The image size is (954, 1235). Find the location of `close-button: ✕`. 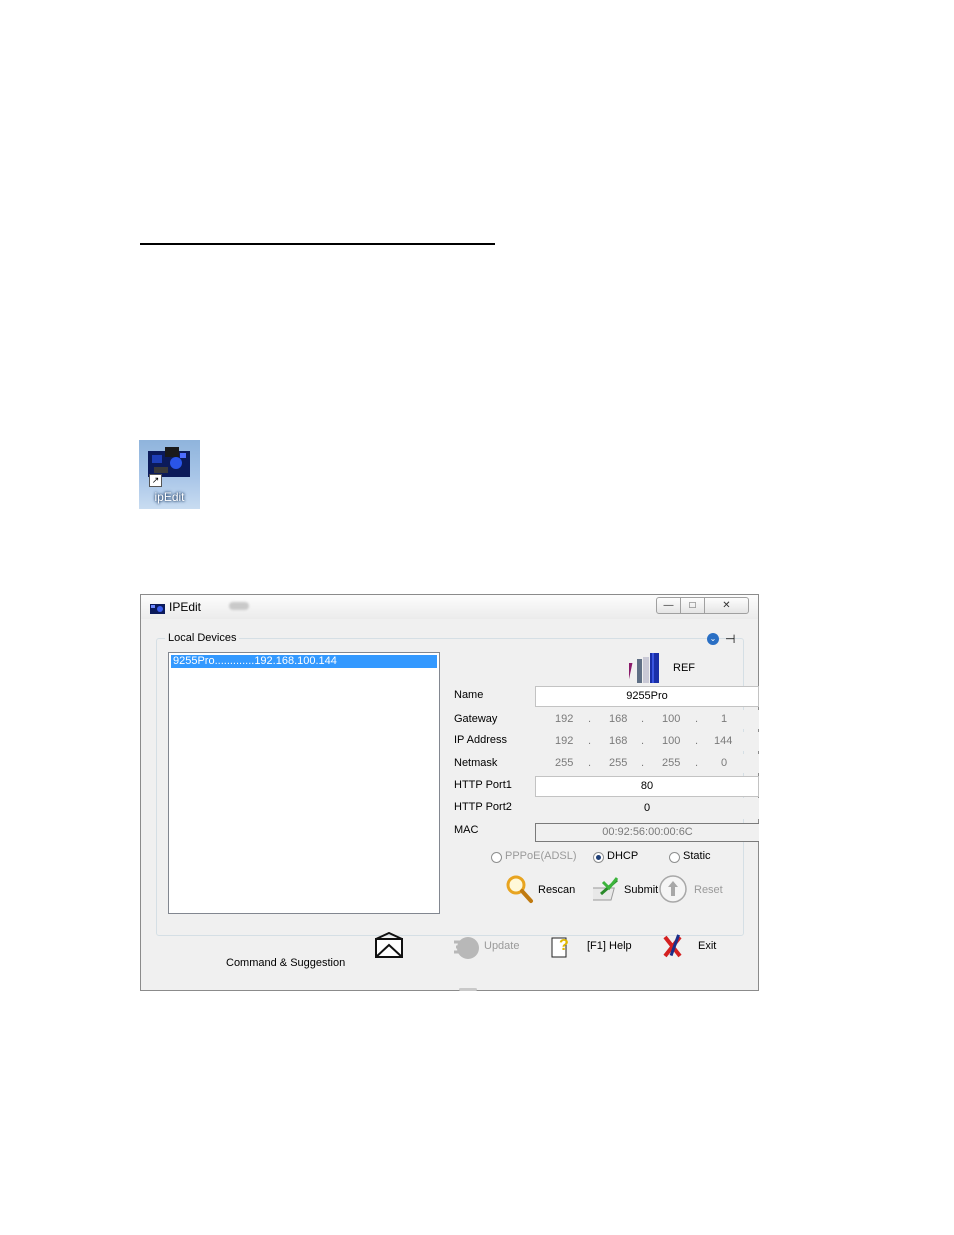

close-button: ✕ is located at coordinates (726, 605).